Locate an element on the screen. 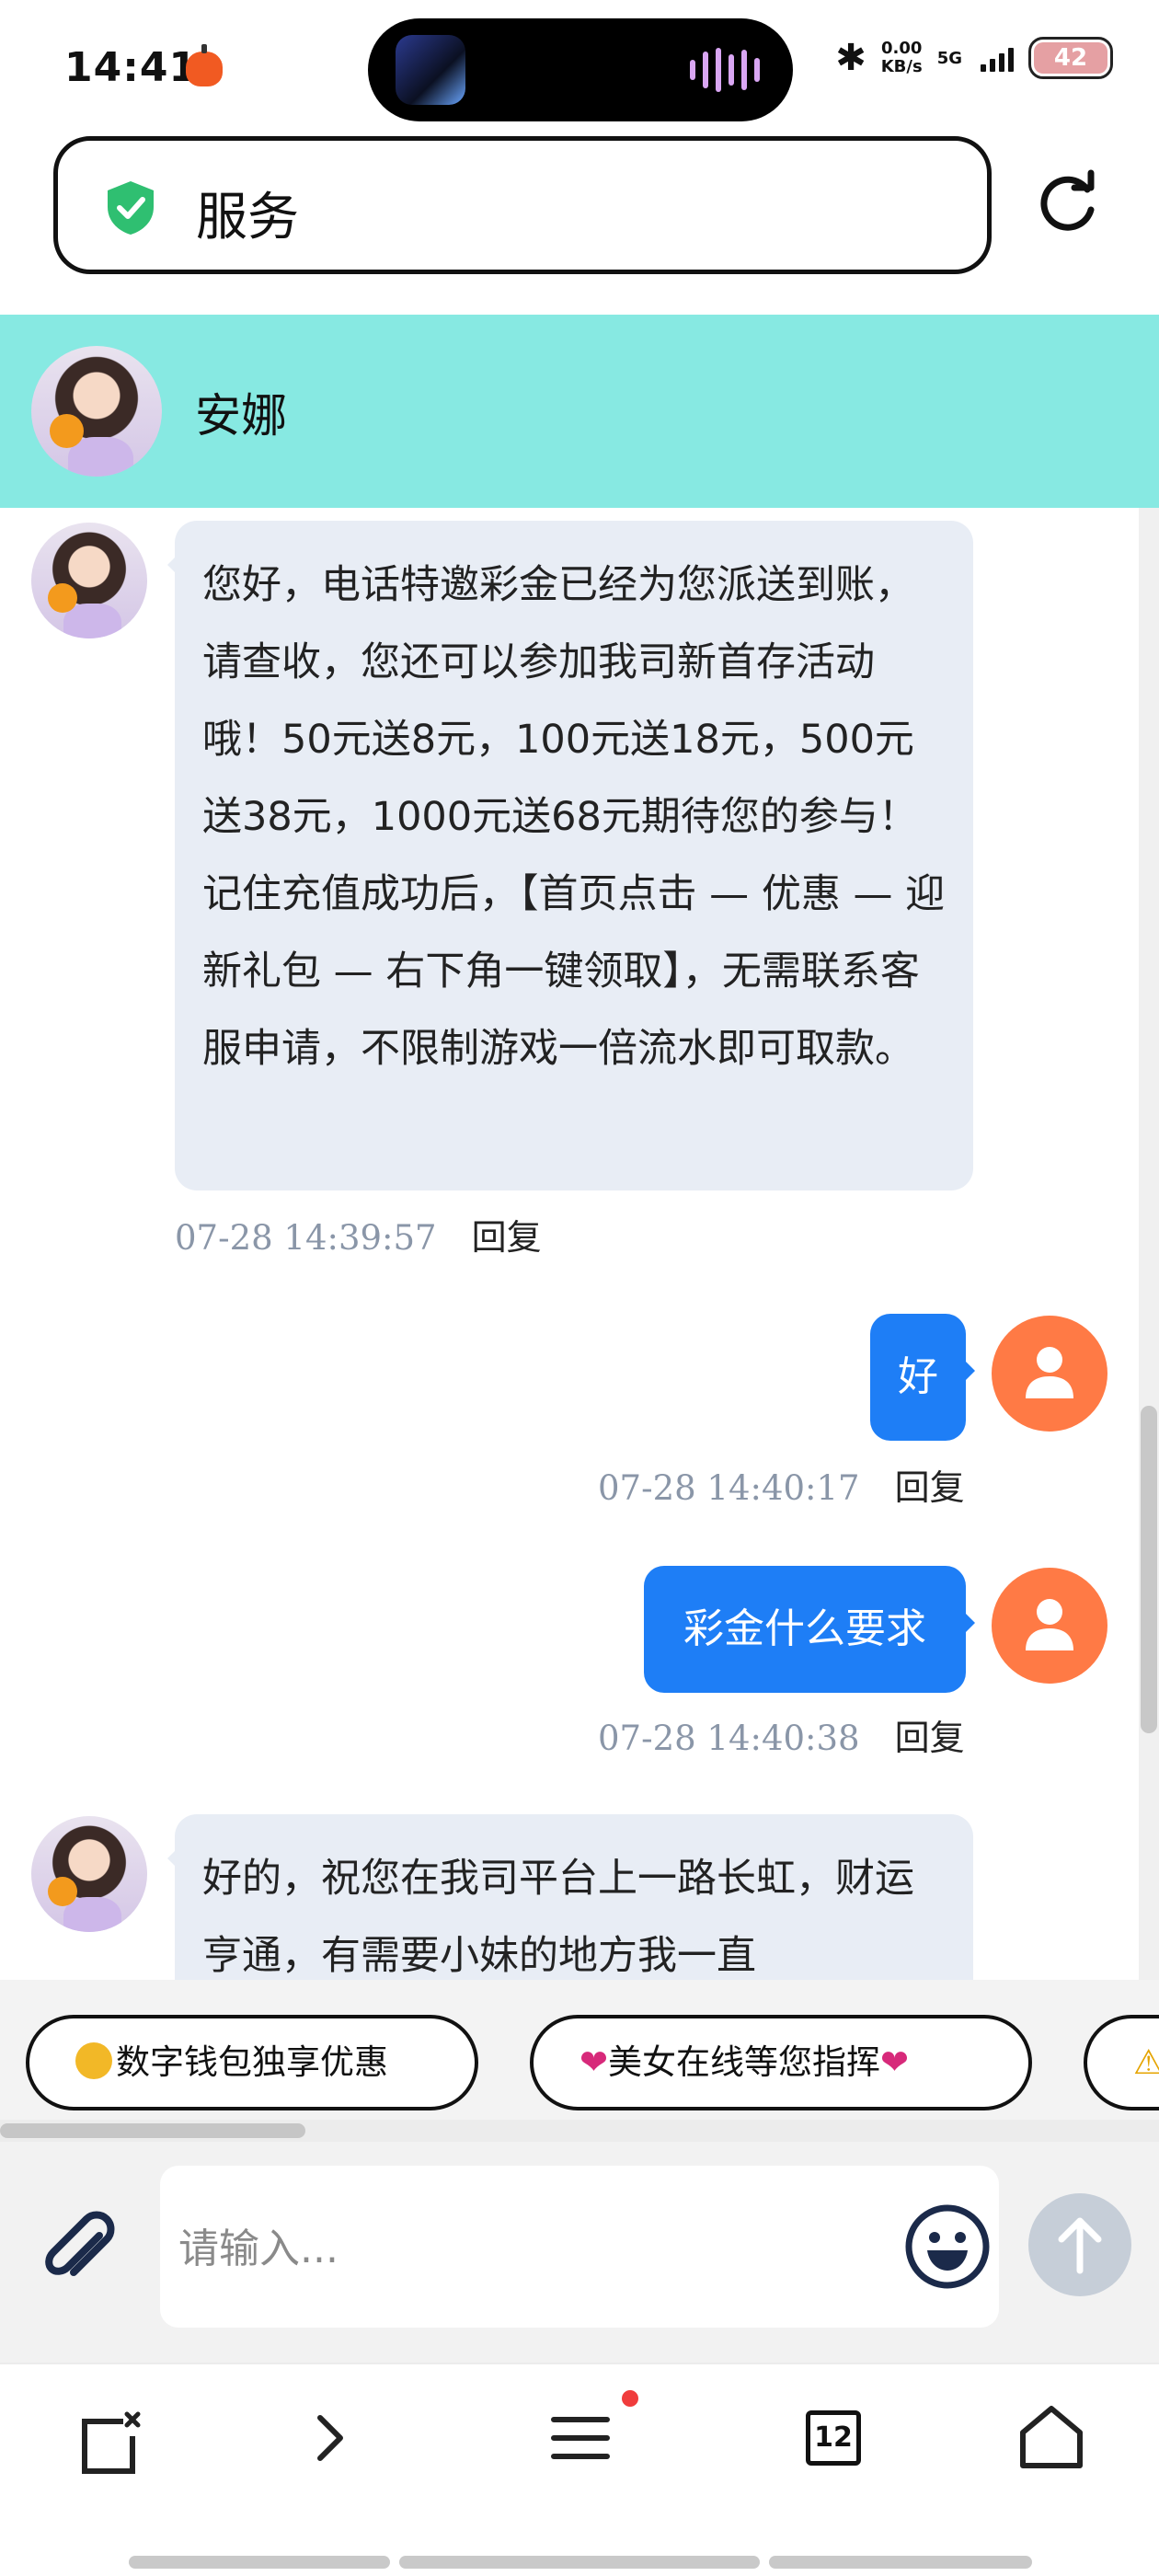 The width and height of the screenshot is (1159, 2576). chat-header: 安娜 is located at coordinates (579, 411).